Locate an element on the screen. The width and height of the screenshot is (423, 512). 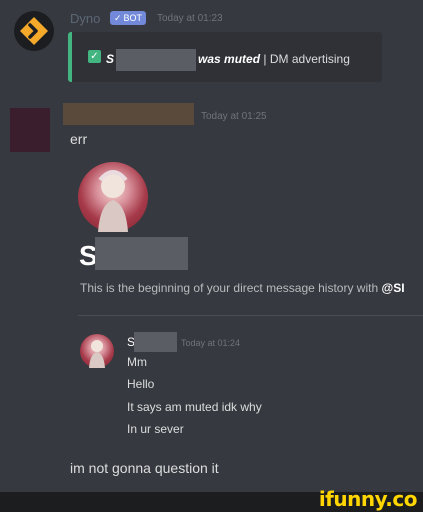
bot-tag: ✓ BOT is located at coordinates (128, 18).